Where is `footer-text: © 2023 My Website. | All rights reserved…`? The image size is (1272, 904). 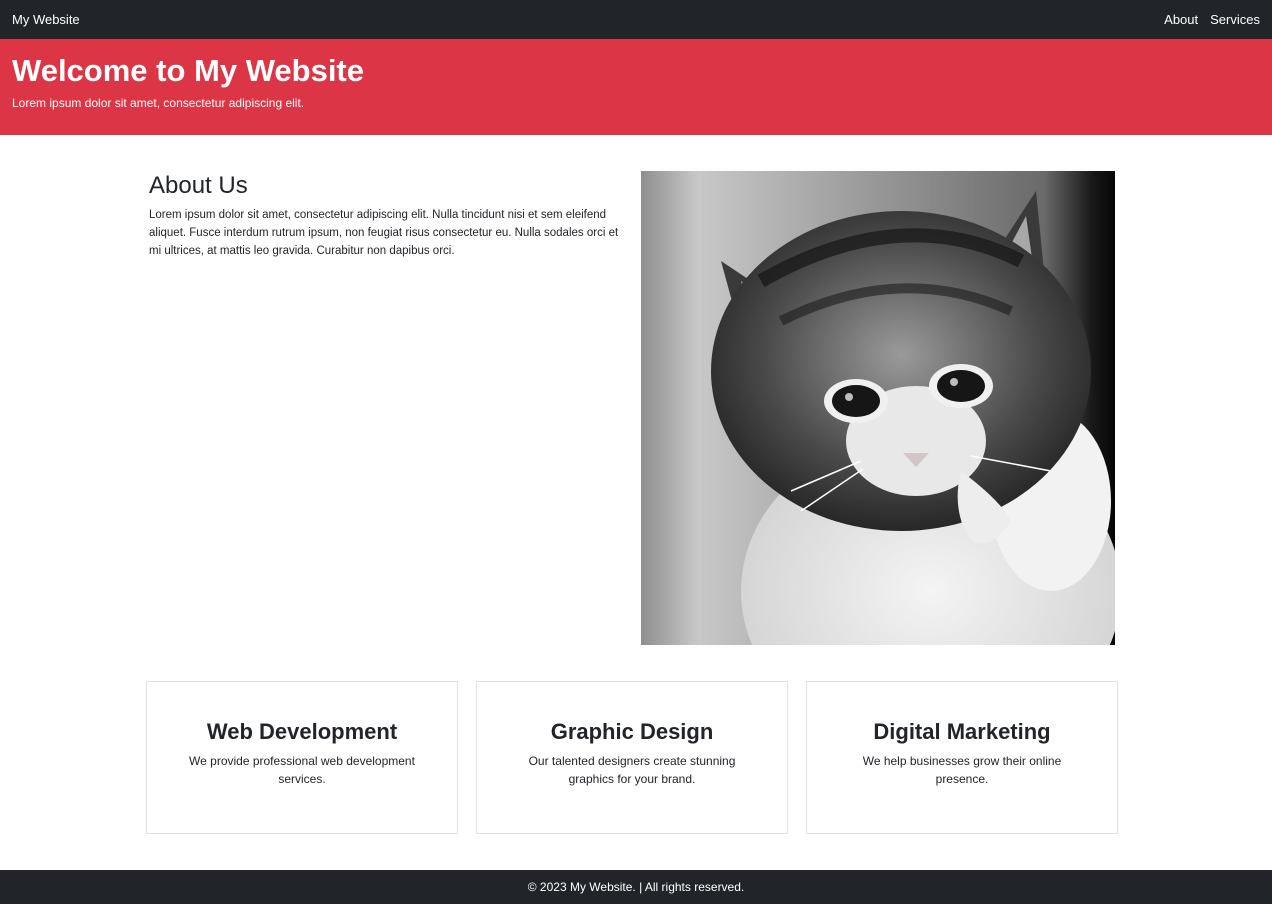
footer-text: © 2023 My Website. | All rights reserved… is located at coordinates (636, 887).